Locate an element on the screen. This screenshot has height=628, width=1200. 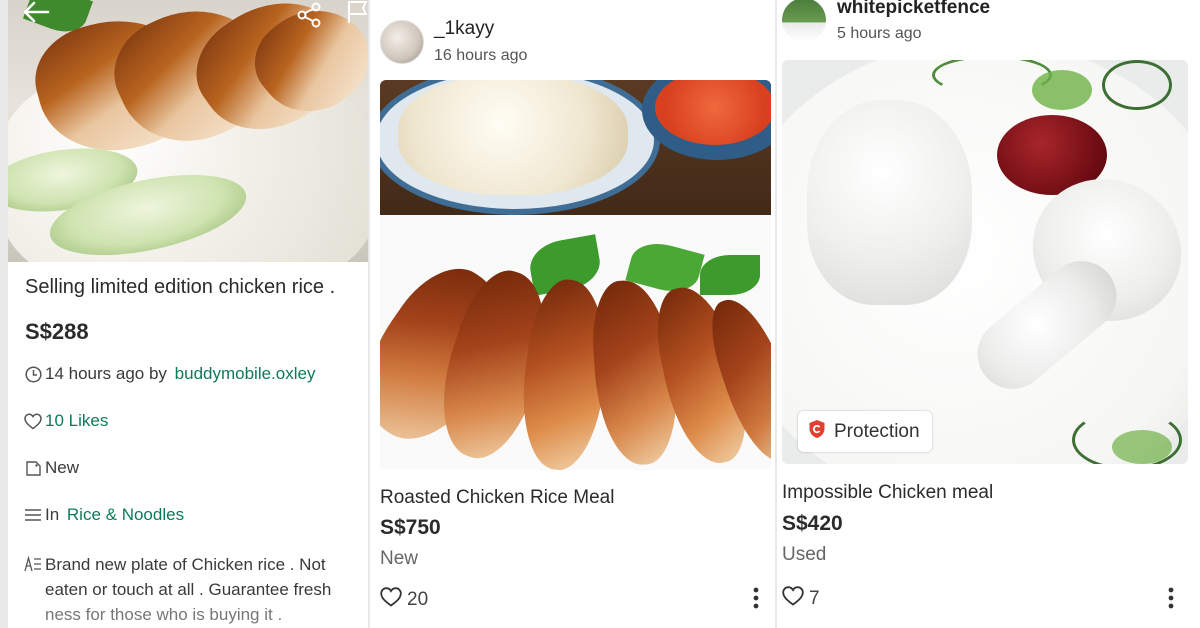
tag-icon is located at coordinates (33, 468).